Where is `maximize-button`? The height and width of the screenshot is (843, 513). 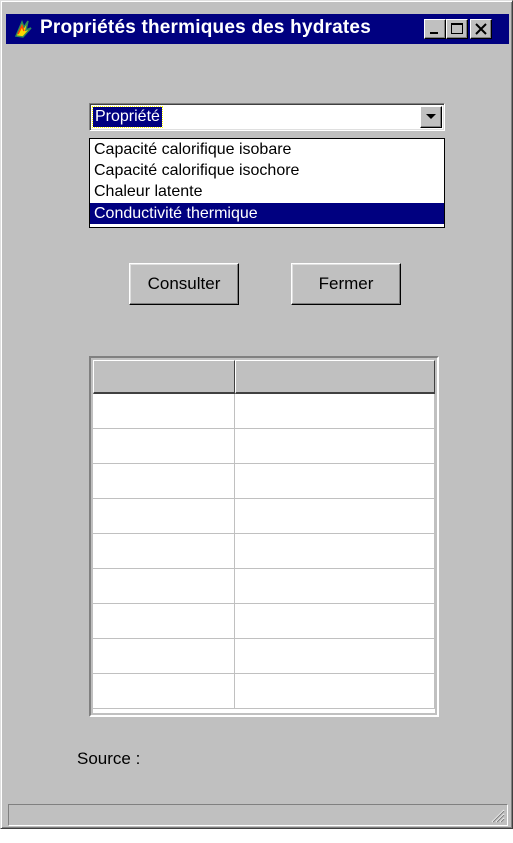
maximize-button is located at coordinates (457, 29).